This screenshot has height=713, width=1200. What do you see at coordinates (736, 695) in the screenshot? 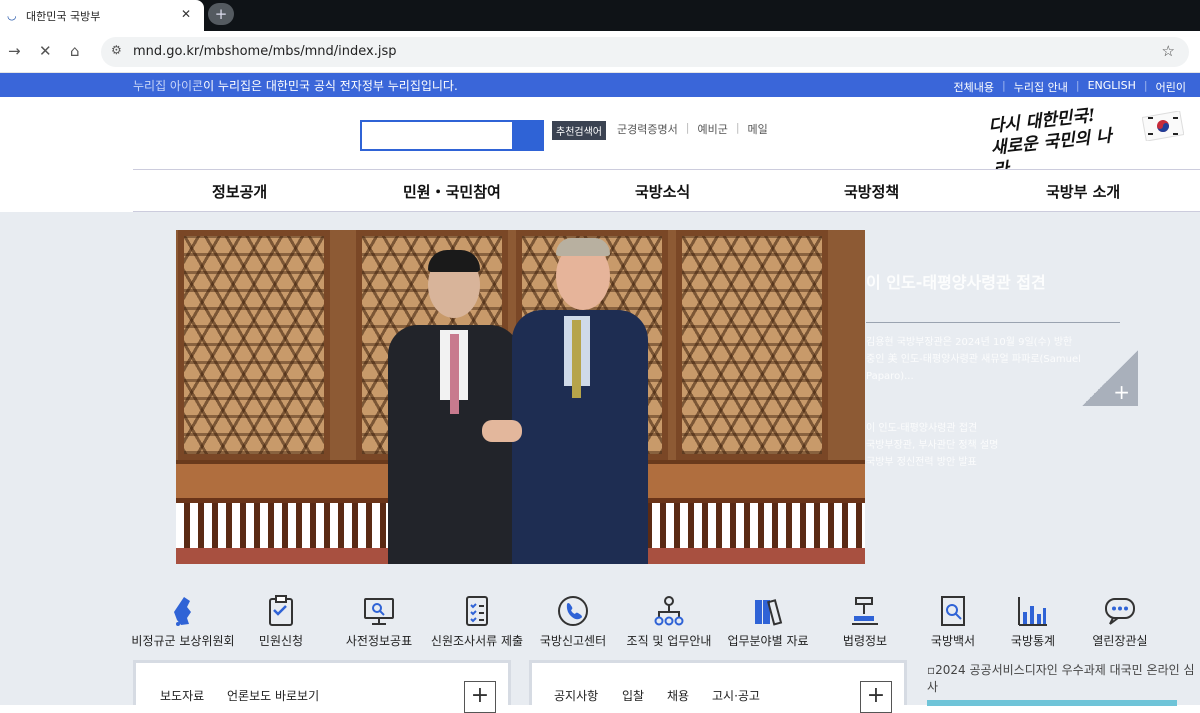
I see `tab-announcements: 고시·공고` at bounding box center [736, 695].